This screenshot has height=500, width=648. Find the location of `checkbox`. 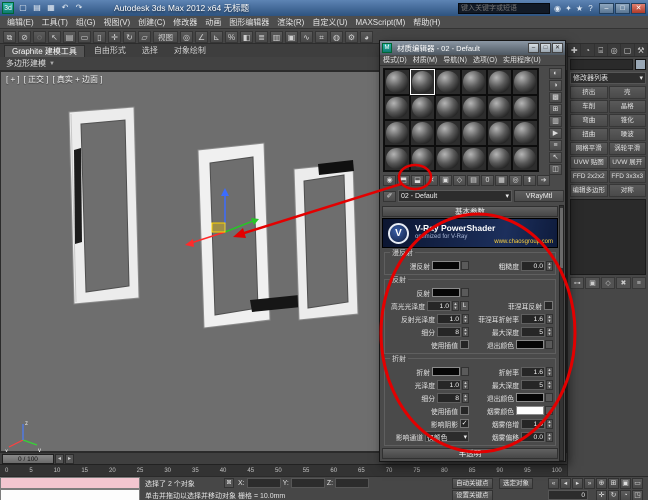

checkbox is located at coordinates (548, 305).